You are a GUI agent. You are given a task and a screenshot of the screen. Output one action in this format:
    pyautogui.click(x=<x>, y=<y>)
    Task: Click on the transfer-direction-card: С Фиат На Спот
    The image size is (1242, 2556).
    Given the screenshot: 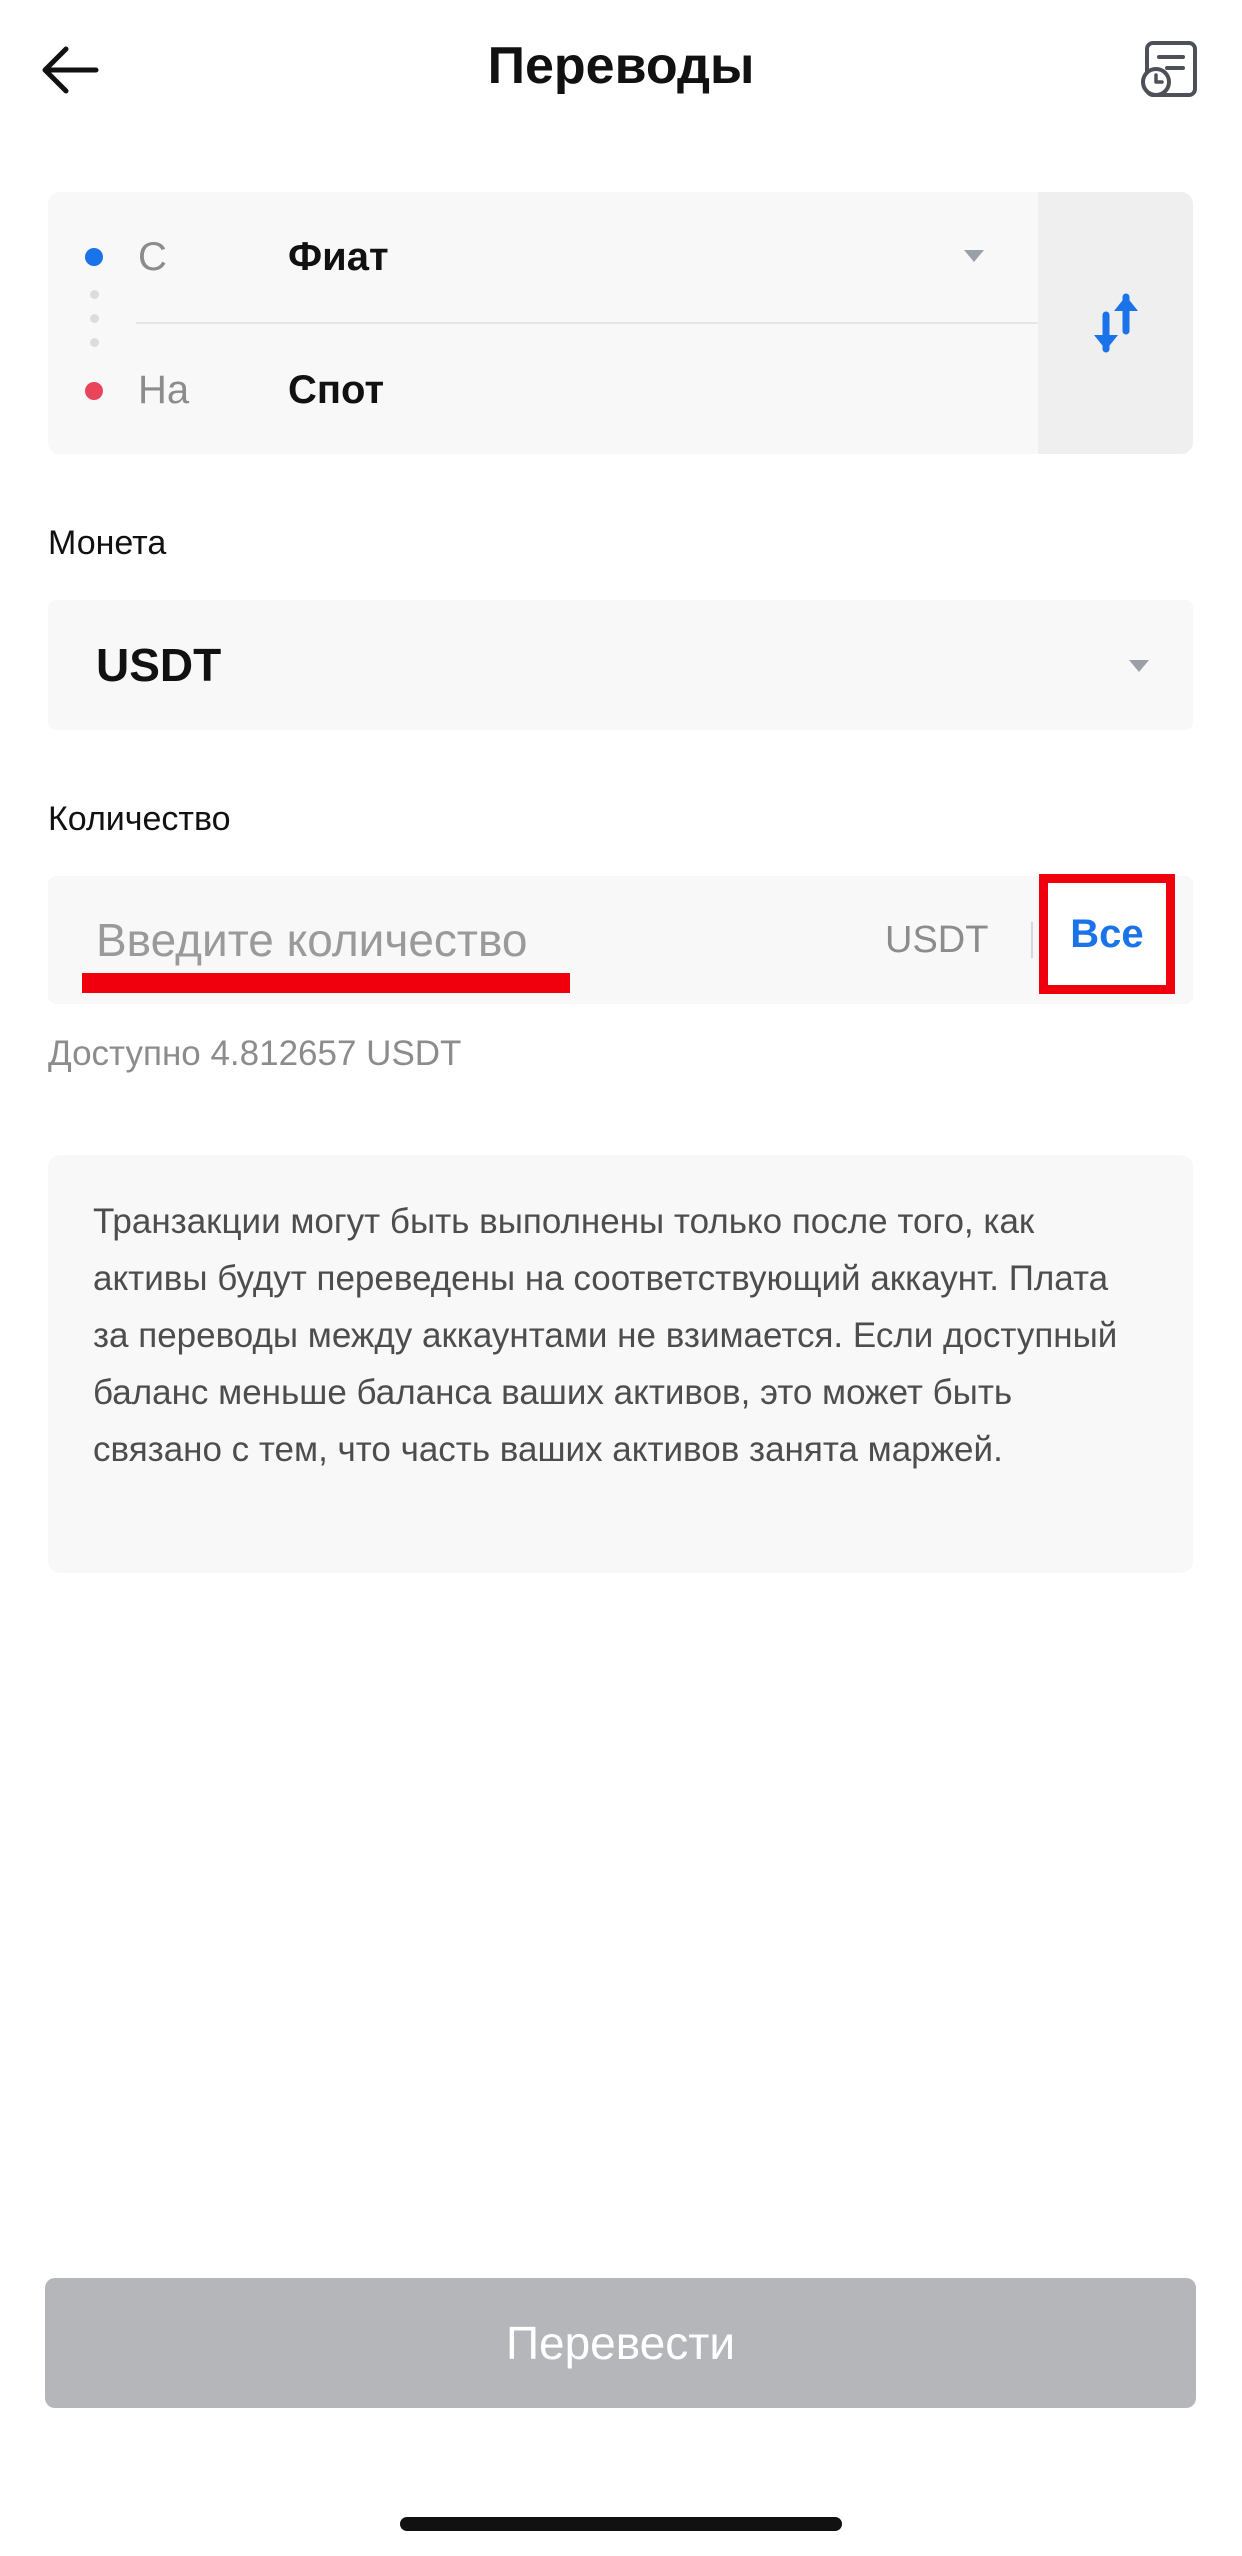 What is the action you would take?
    pyautogui.click(x=620, y=323)
    